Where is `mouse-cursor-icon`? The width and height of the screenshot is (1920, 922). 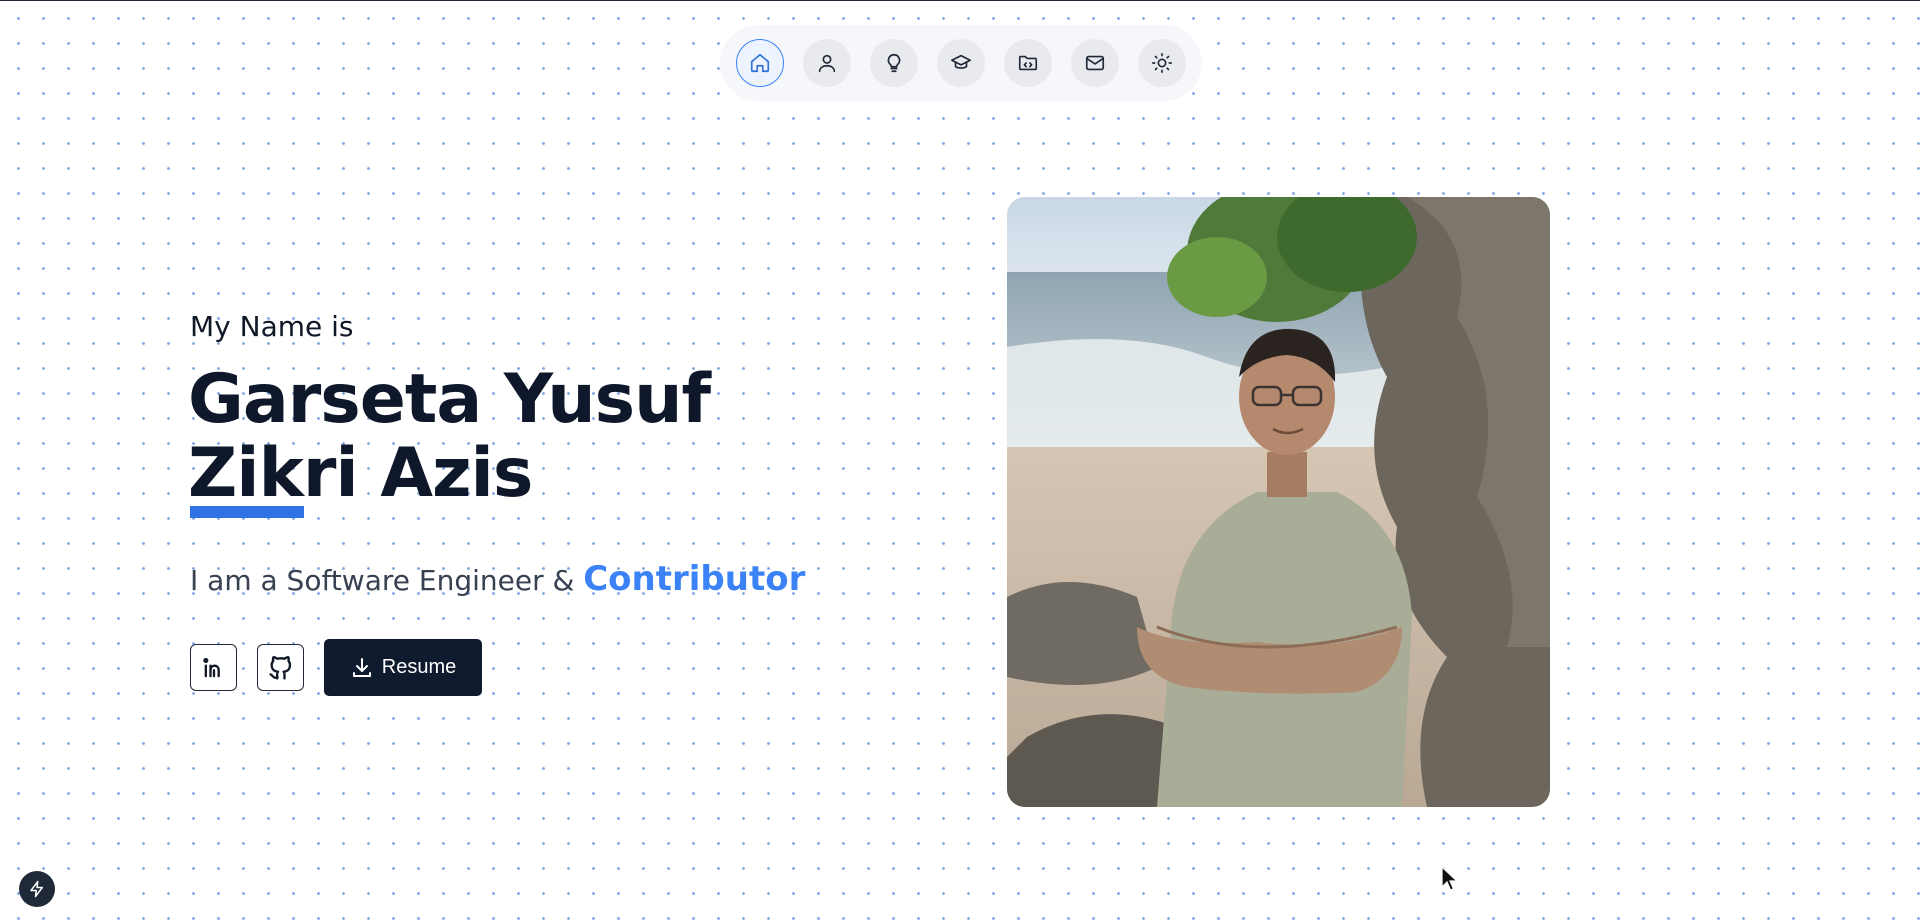 mouse-cursor-icon is located at coordinates (1450, 878).